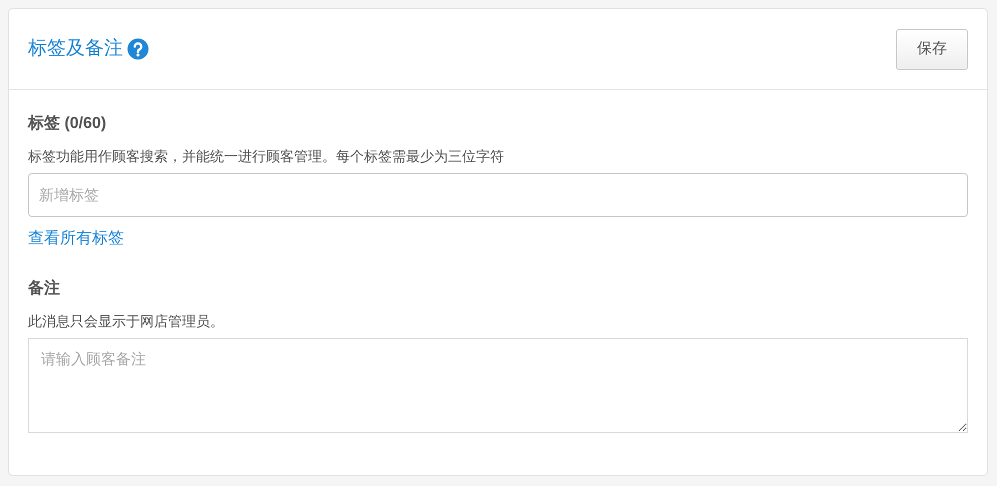  Describe the element at coordinates (932, 49) in the screenshot. I see `save-button: 保存` at that location.